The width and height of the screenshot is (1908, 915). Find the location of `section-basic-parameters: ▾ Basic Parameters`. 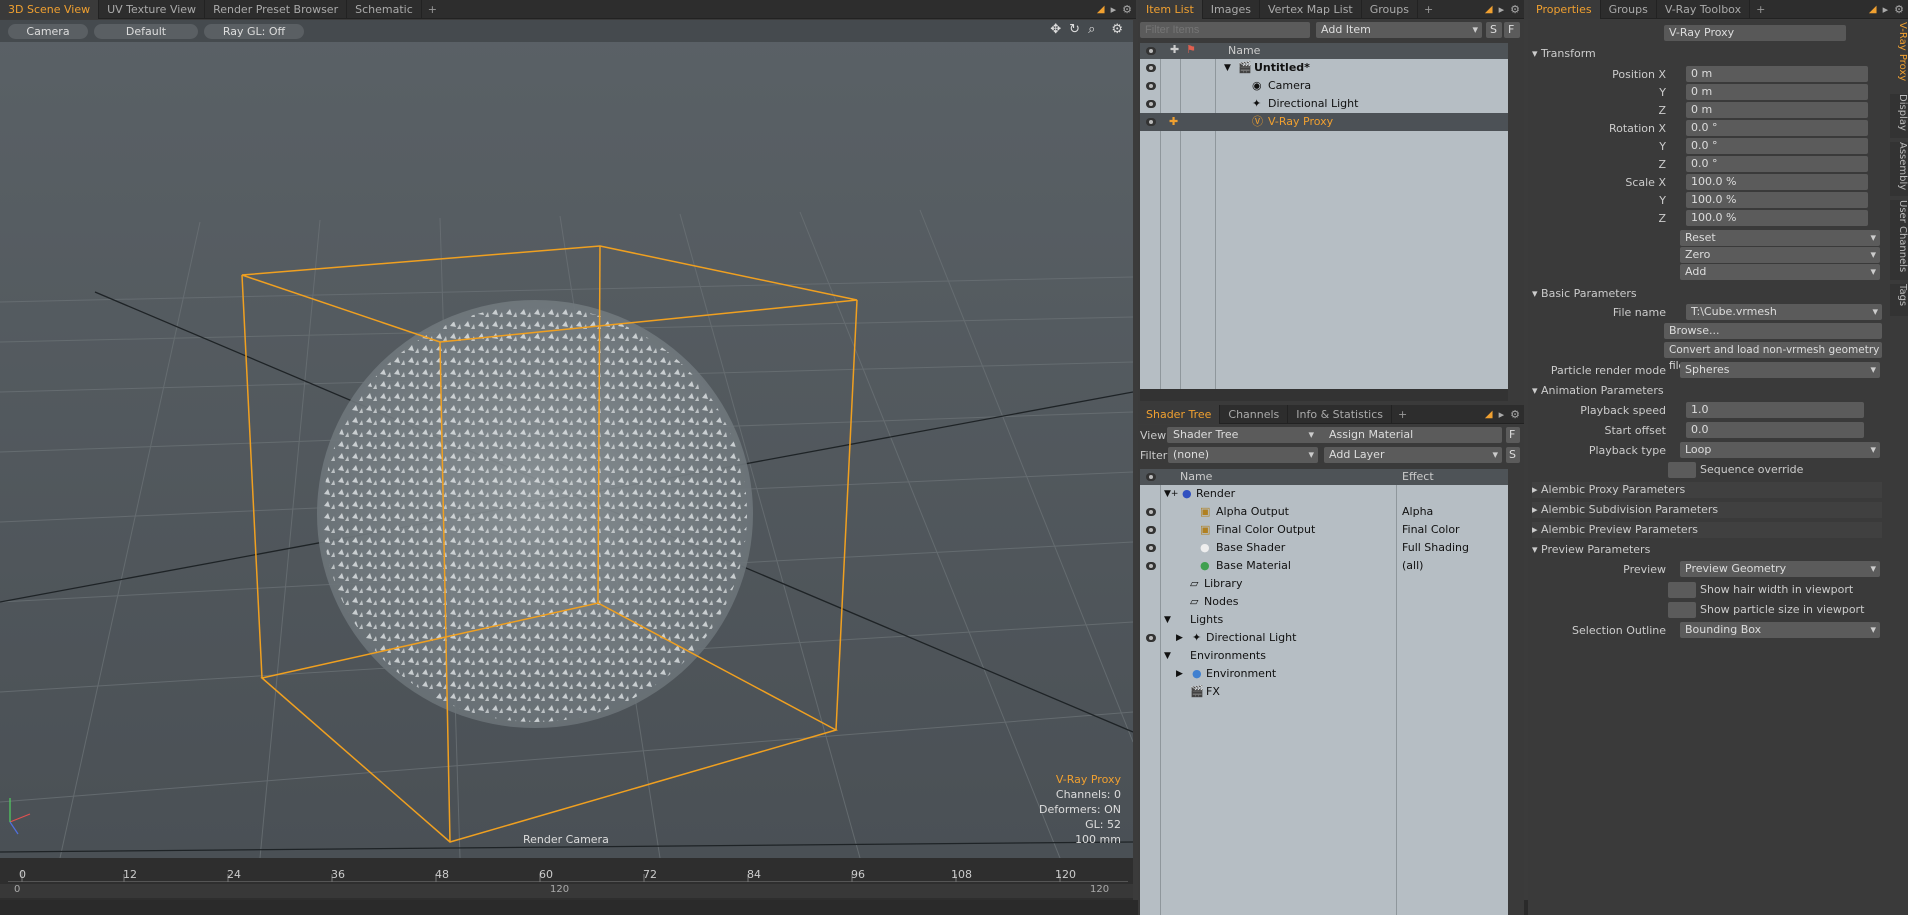

section-basic-parameters: ▾ Basic Parameters is located at coordinates (1707, 294).